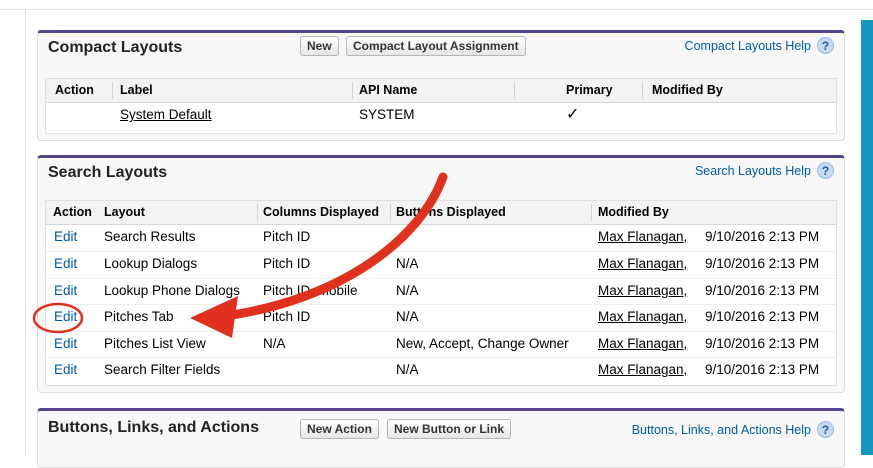 This screenshot has height=468, width=873. Describe the element at coordinates (25, 232) in the screenshot. I see `left-divider` at that location.